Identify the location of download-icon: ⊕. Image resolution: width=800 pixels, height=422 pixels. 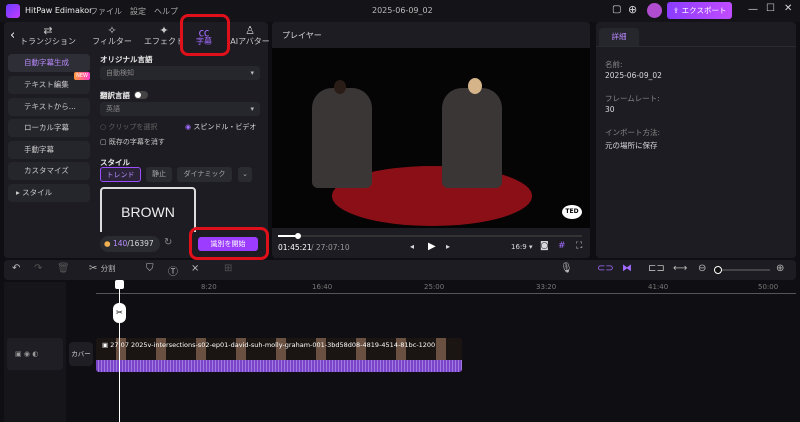
(632, 9).